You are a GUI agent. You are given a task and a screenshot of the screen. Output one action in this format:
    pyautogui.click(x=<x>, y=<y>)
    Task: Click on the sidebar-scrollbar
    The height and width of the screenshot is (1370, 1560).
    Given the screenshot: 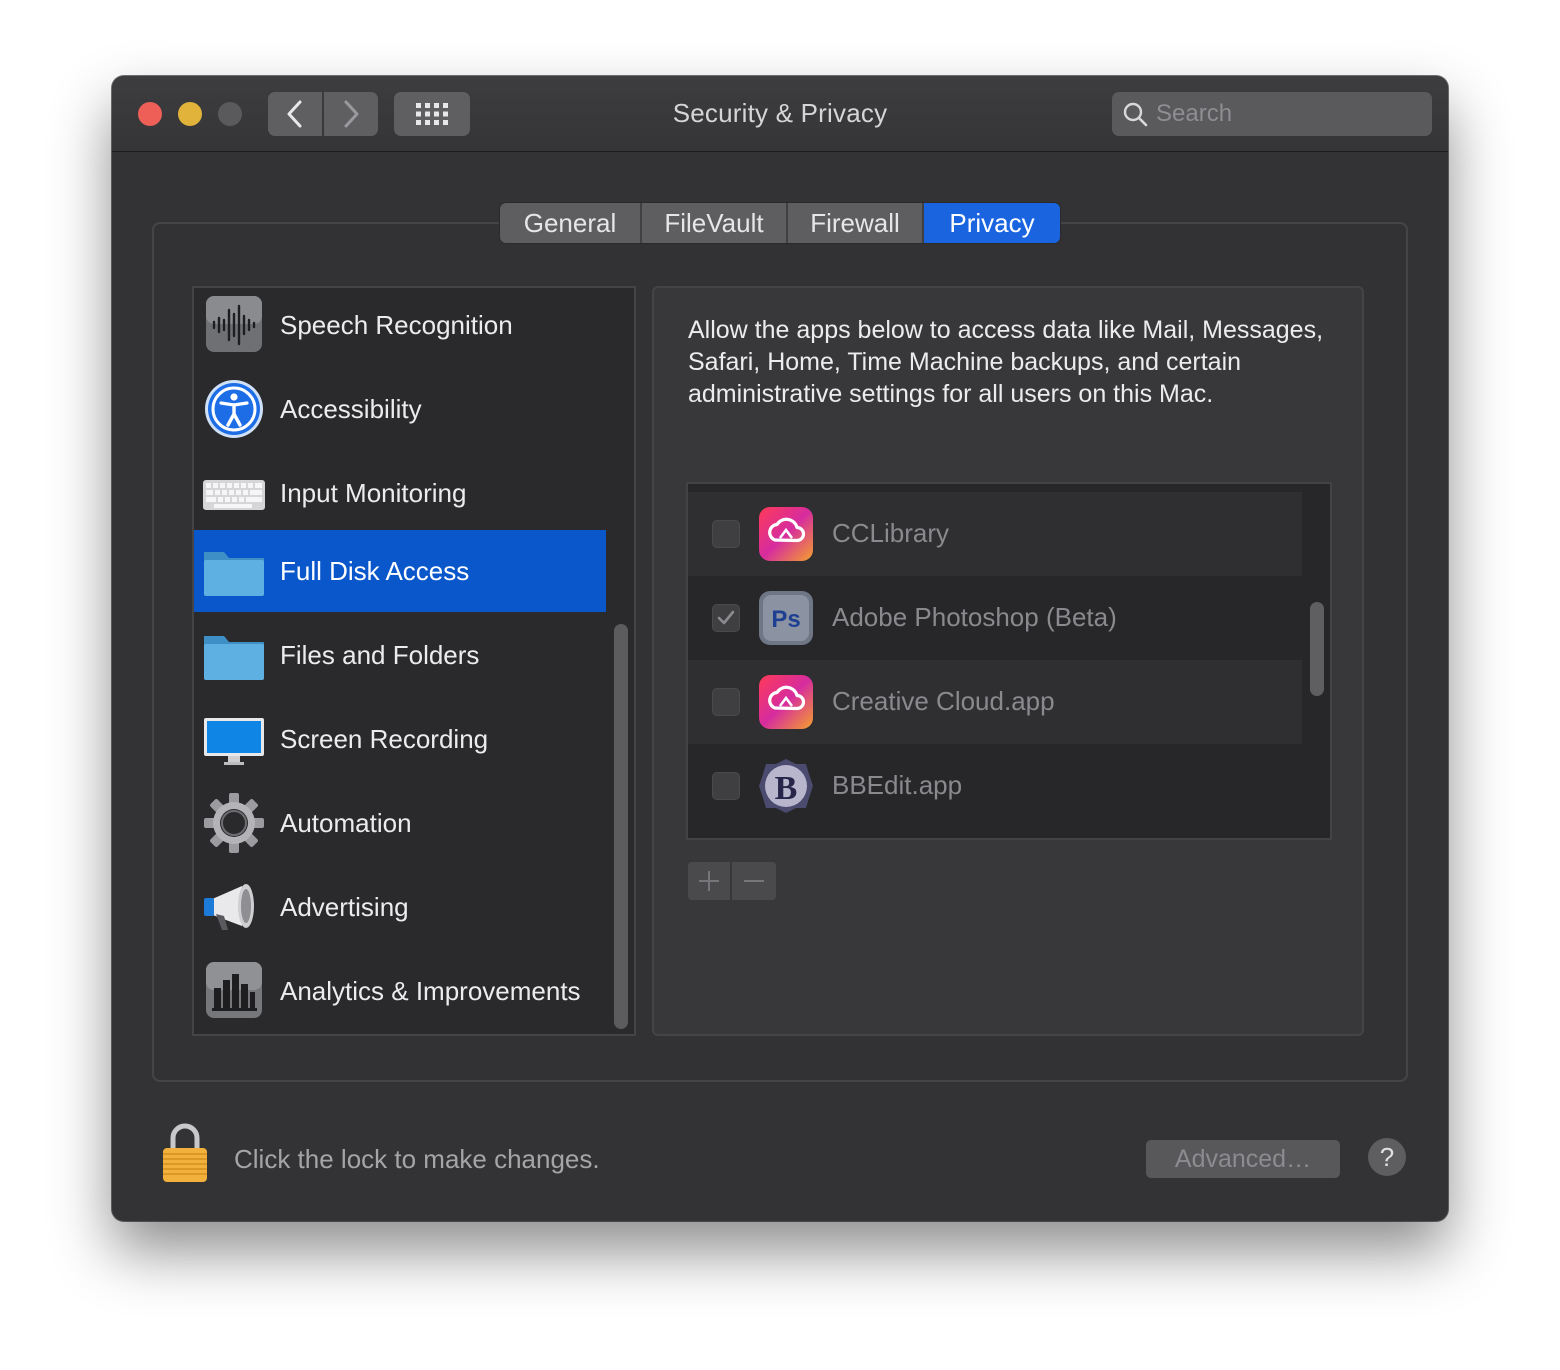 What is the action you would take?
    pyautogui.click(x=621, y=826)
    